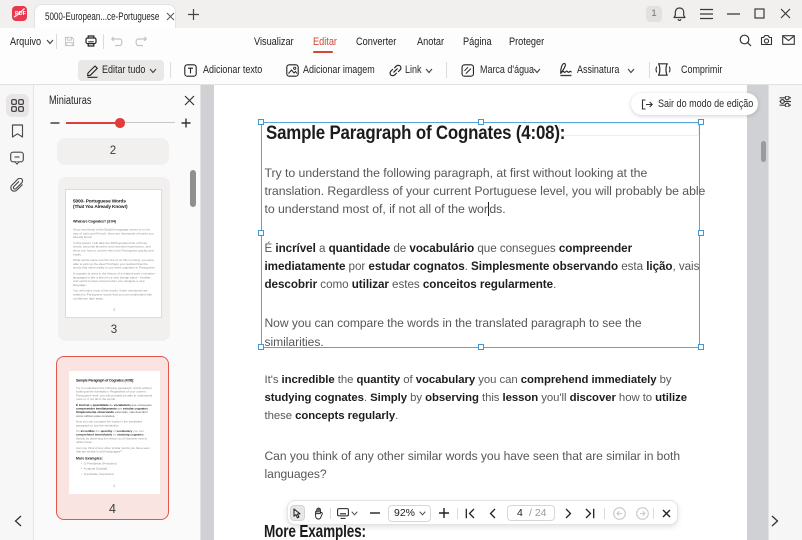 This screenshot has height=540, width=802. What do you see at coordinates (21, 14) in the screenshot?
I see `svg-text: PDF` at bounding box center [21, 14].